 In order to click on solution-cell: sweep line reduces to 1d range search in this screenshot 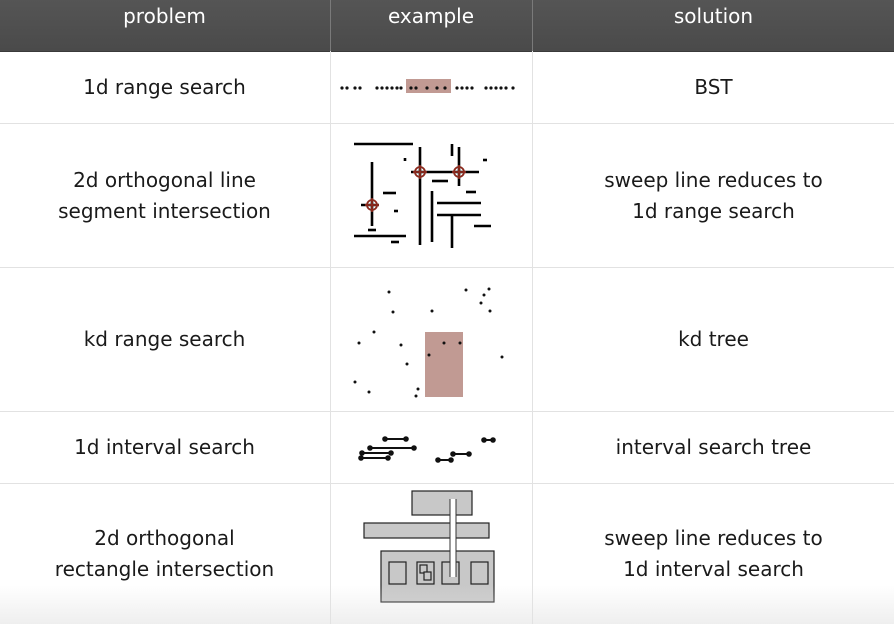, I will do `click(713, 195)`.